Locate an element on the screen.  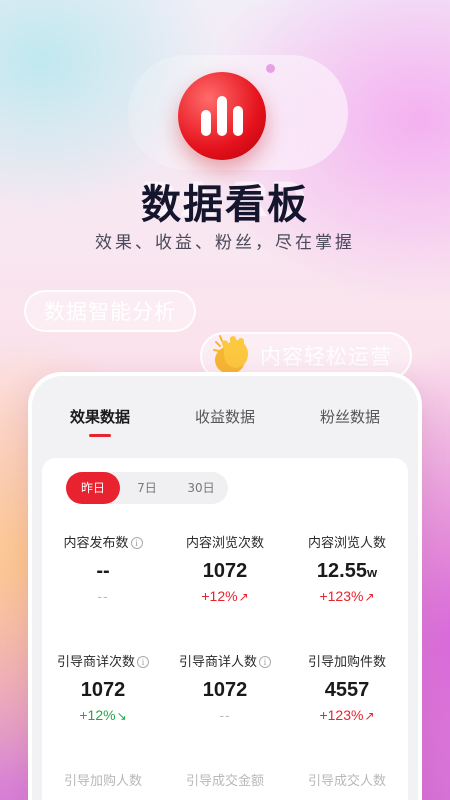
metric-deal-amount: 引导成交金额 is located at coordinates (225, 779).